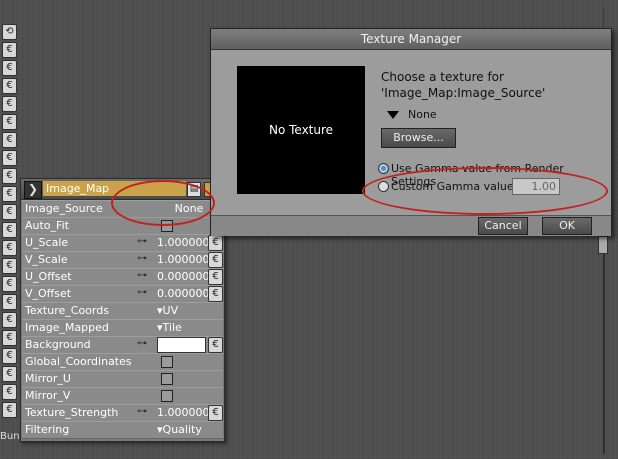 The image size is (618, 459). I want to click on texture-coords-dropdown: ▾UV, so click(167, 310).